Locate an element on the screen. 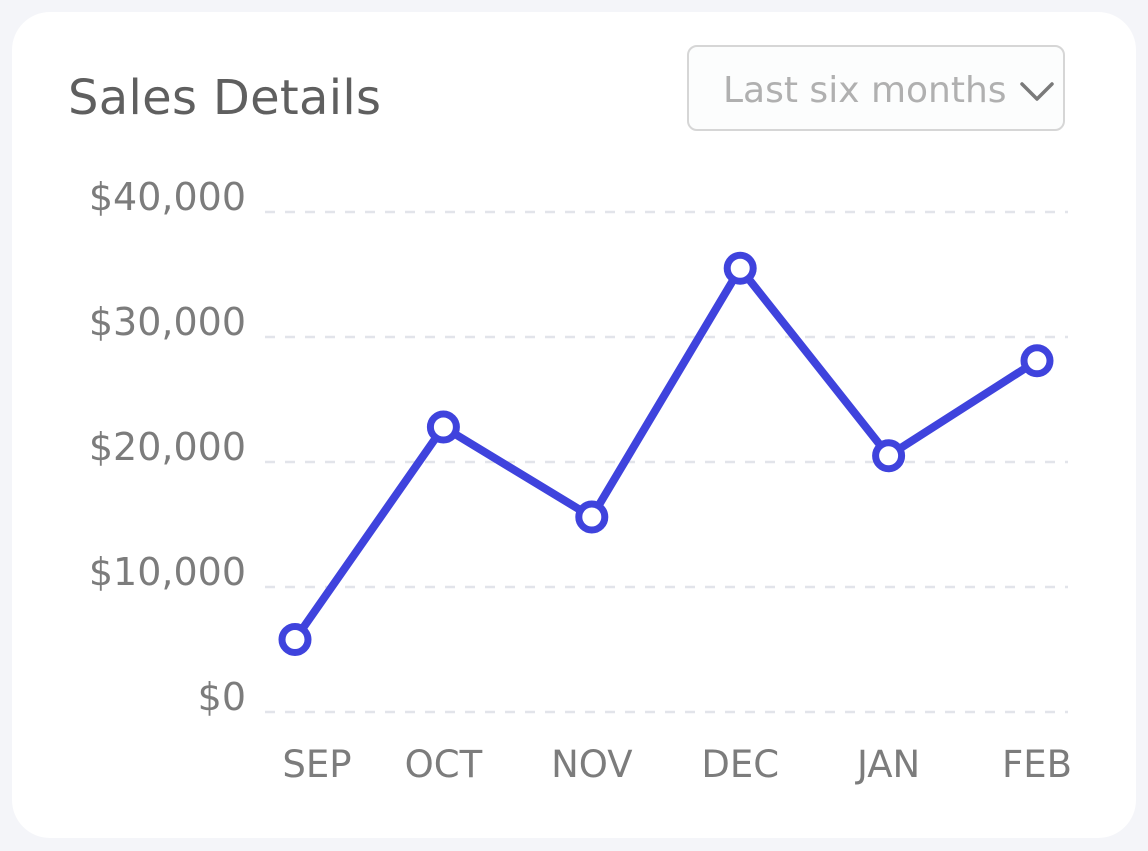 This screenshot has width=1148, height=851. data-point-sep is located at coordinates (295, 639).